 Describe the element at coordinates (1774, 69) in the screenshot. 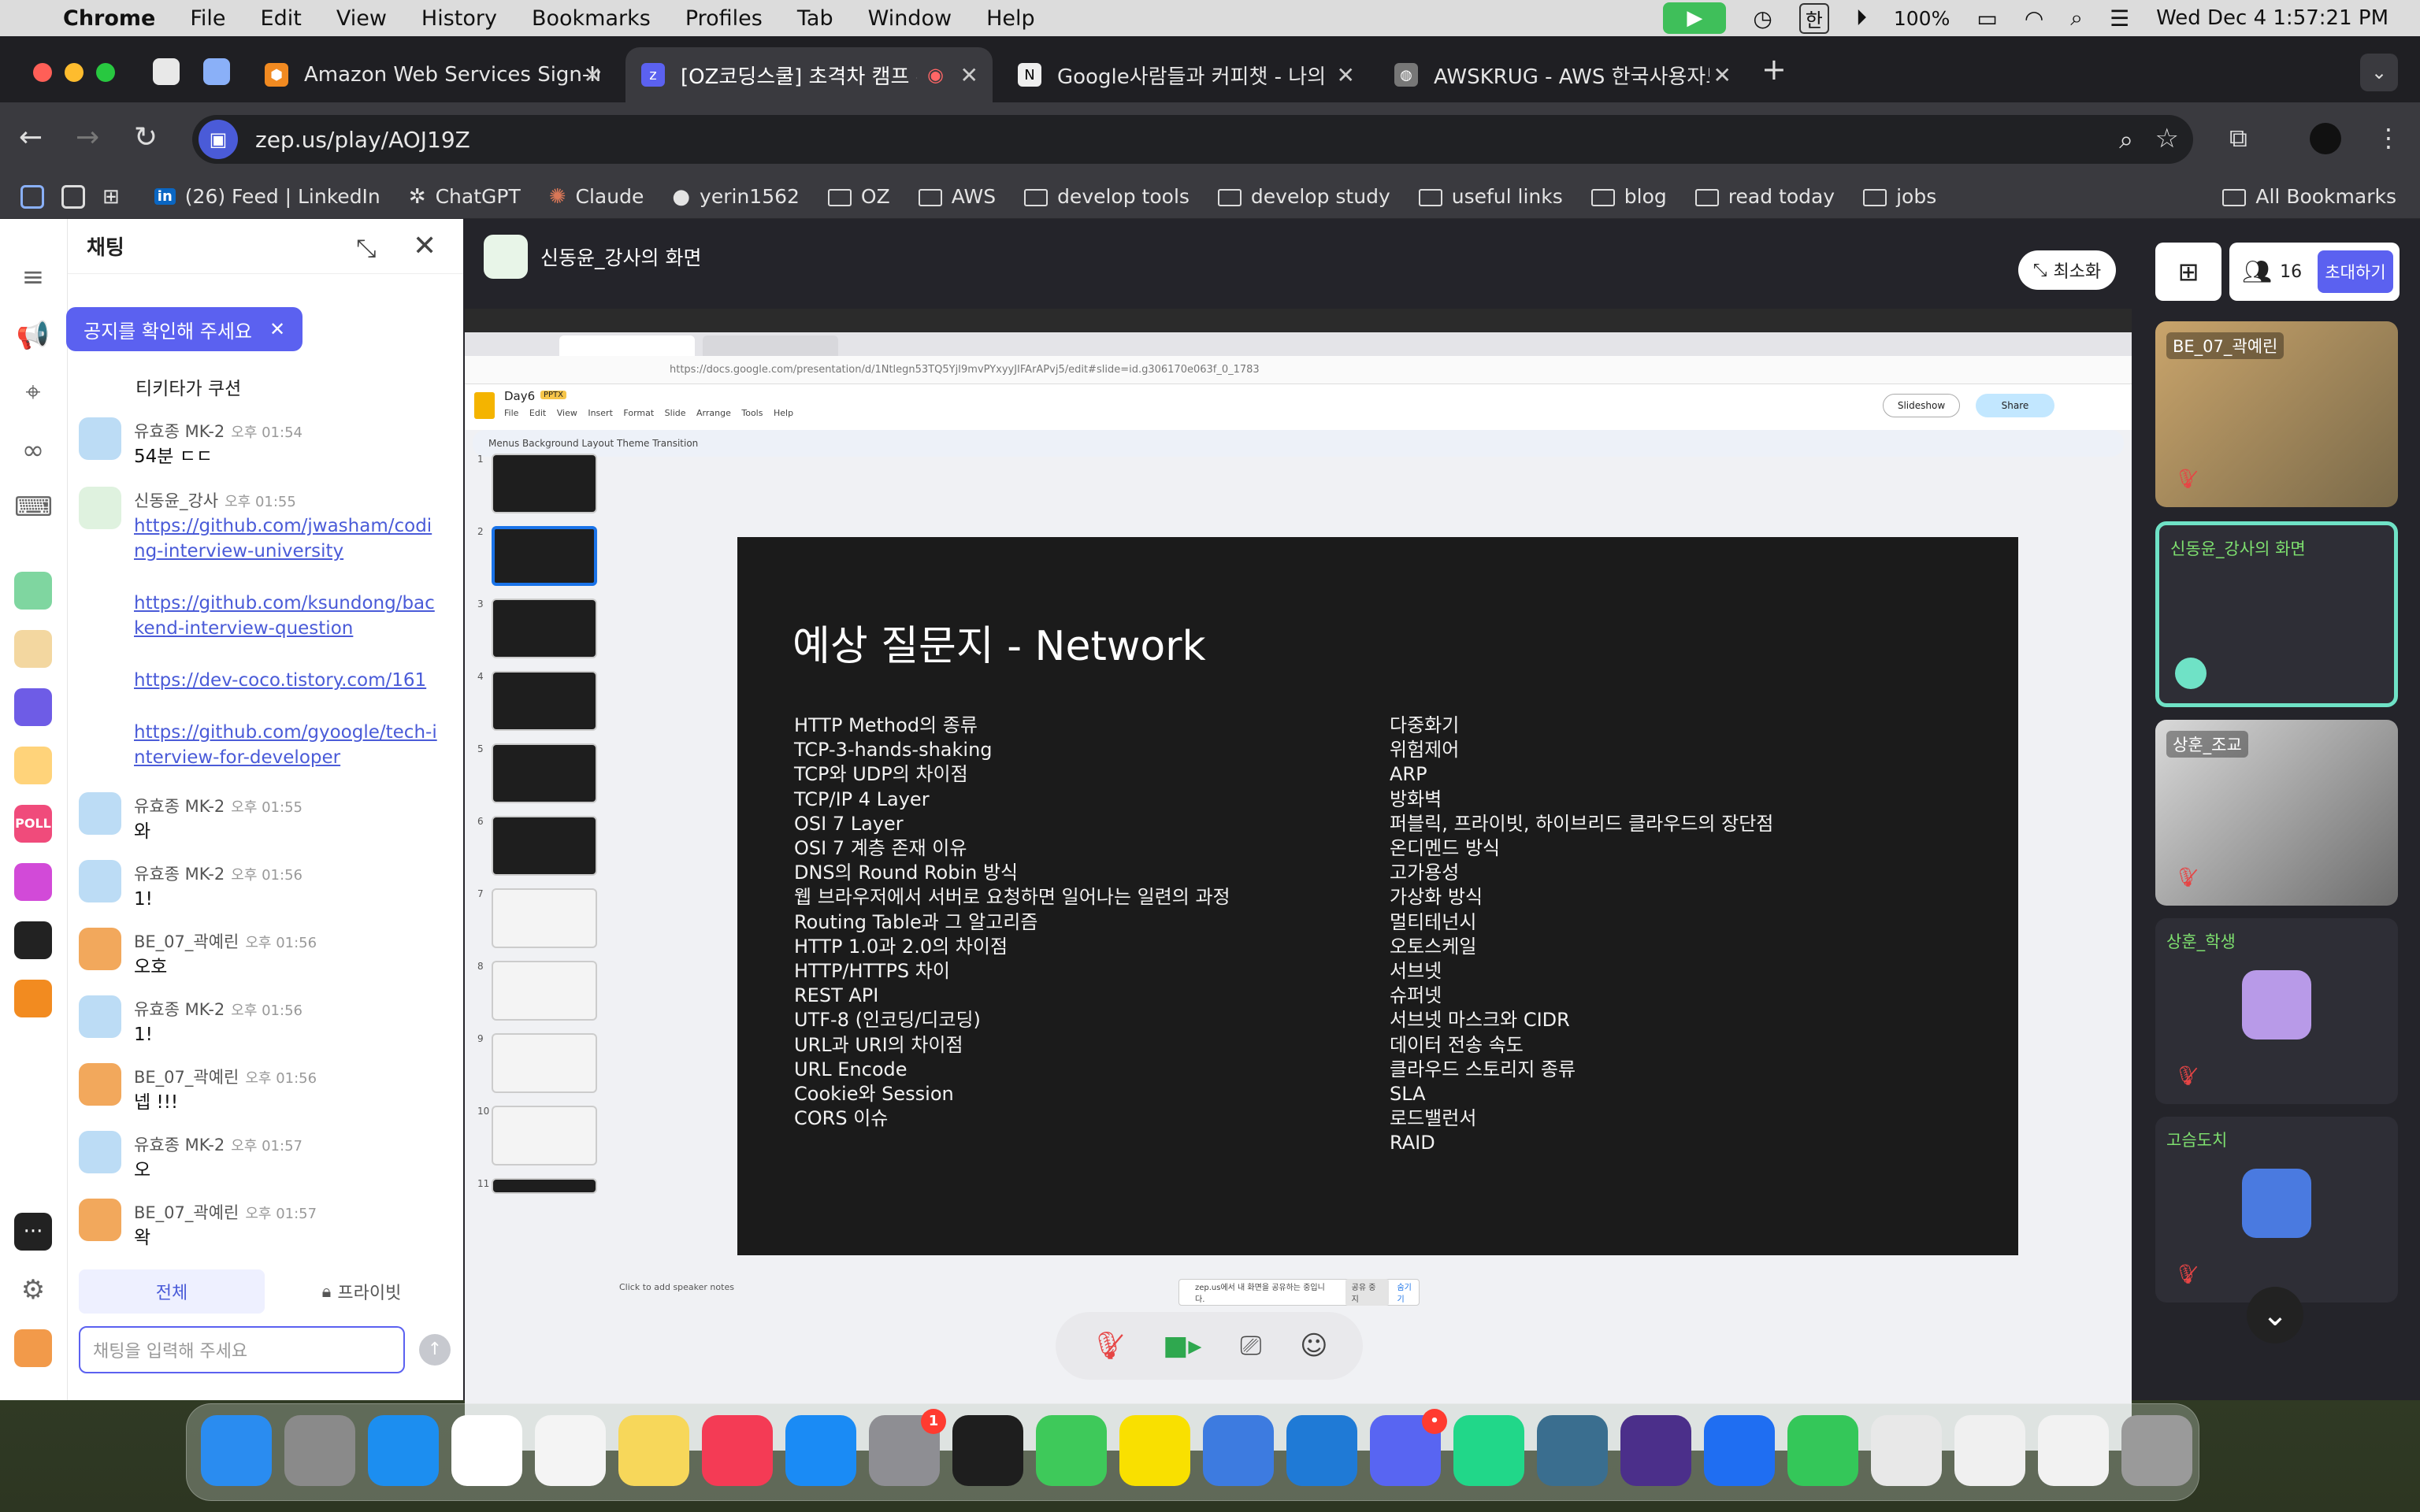

I see `new-tab-icon: +` at that location.